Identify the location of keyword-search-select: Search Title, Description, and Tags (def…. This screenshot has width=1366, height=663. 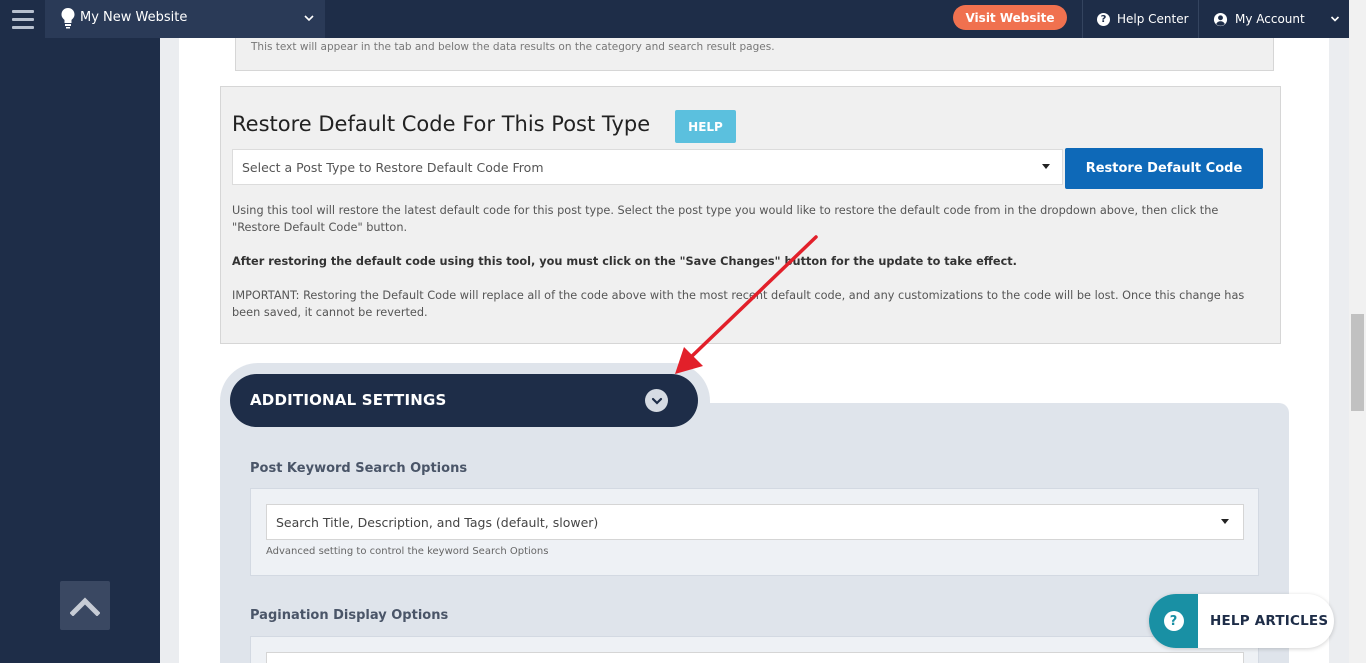
(755, 522).